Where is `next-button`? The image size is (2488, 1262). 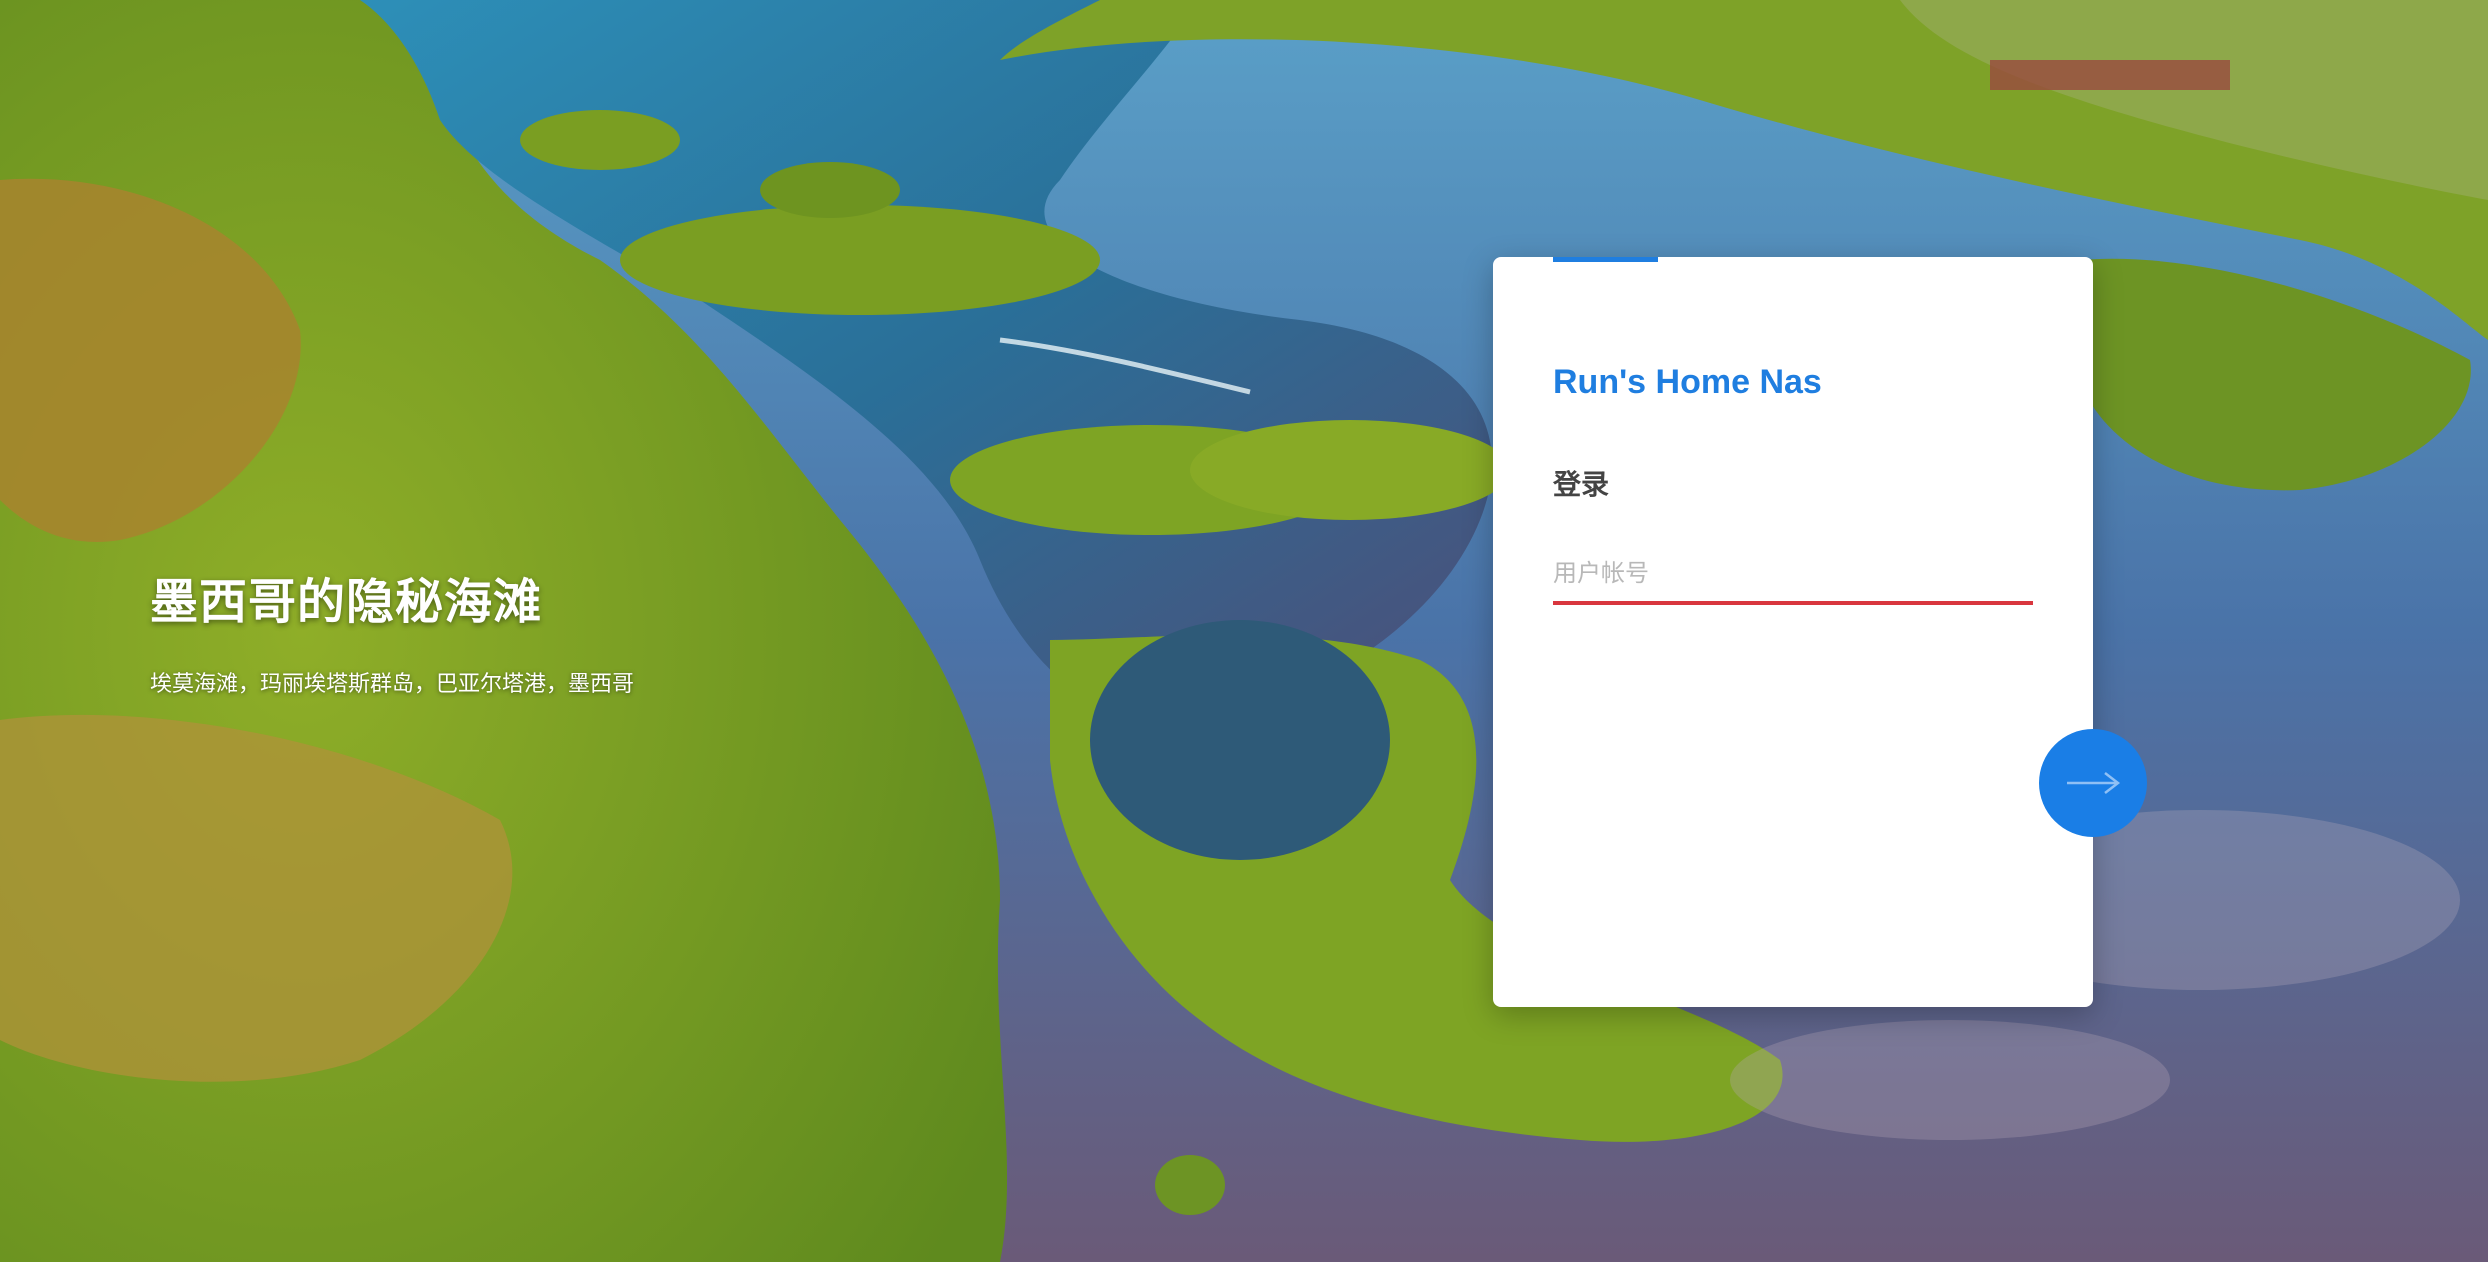
next-button is located at coordinates (2093, 783).